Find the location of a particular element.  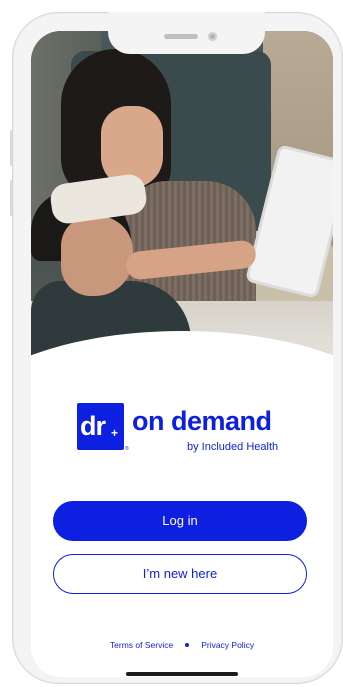

phone-notch is located at coordinates (186, 33).